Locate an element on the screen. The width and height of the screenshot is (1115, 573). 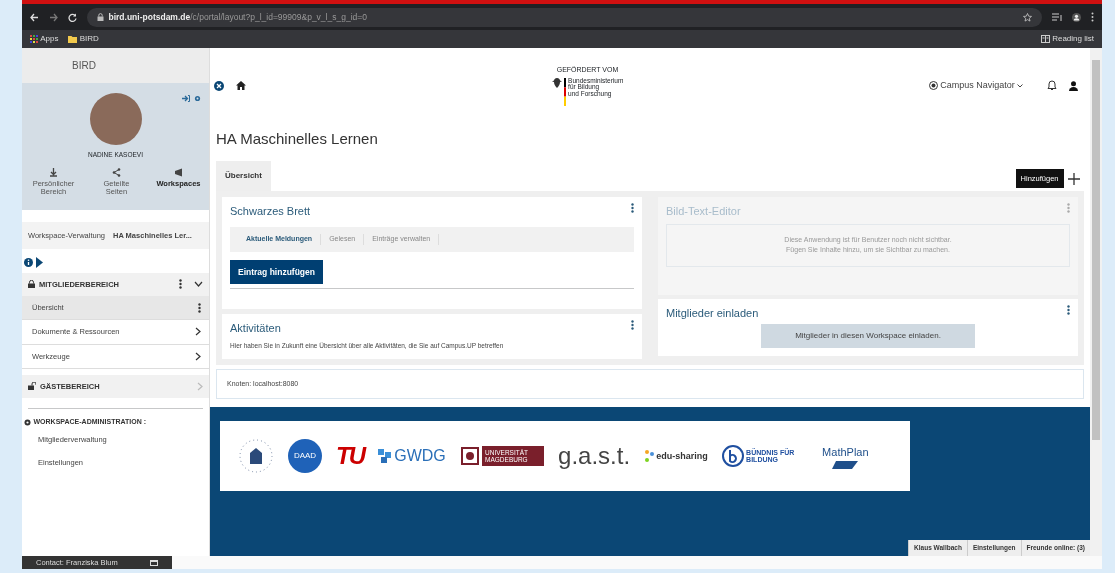
logo-text: DAAD is located at coordinates (305, 456).